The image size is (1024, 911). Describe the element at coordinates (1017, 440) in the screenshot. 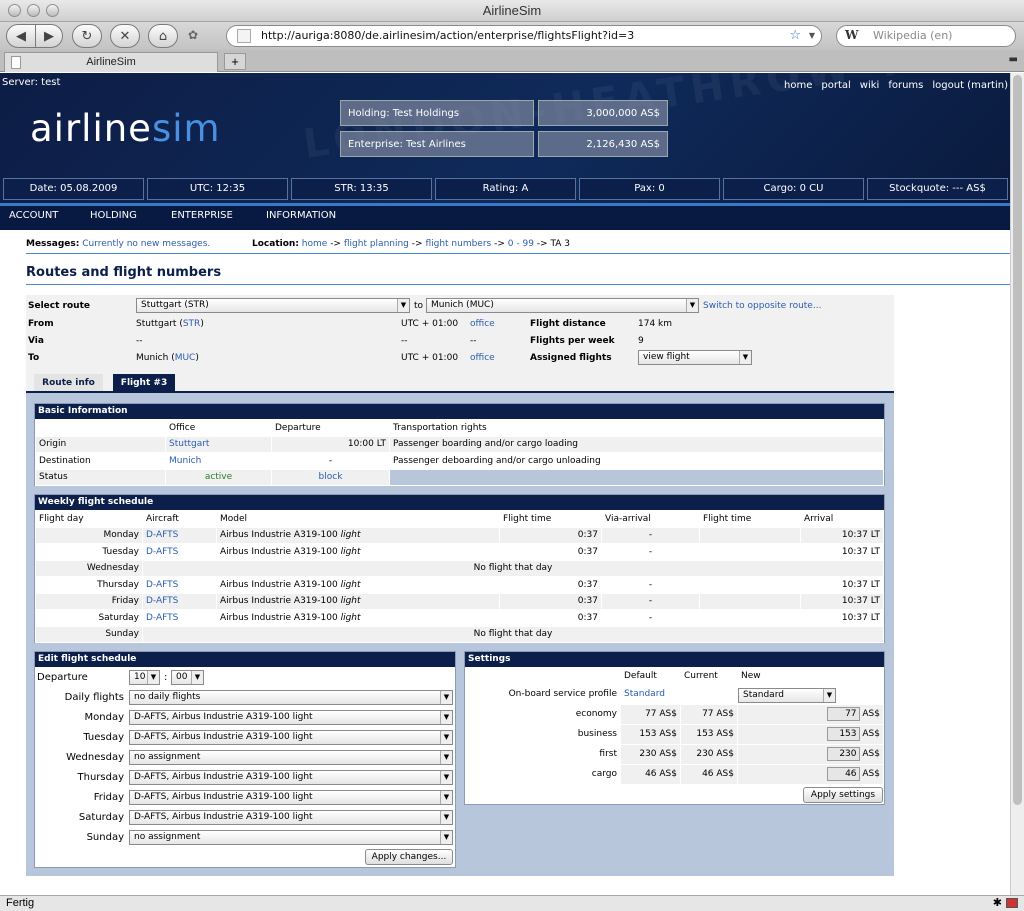

I see `scrollbar-thumb` at that location.